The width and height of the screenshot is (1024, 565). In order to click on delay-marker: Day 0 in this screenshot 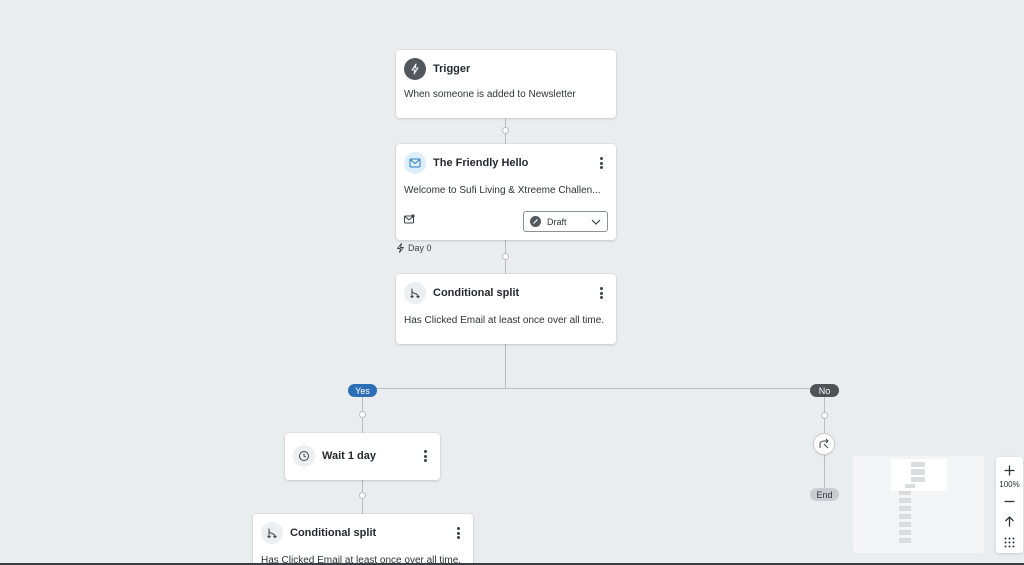, I will do `click(414, 248)`.